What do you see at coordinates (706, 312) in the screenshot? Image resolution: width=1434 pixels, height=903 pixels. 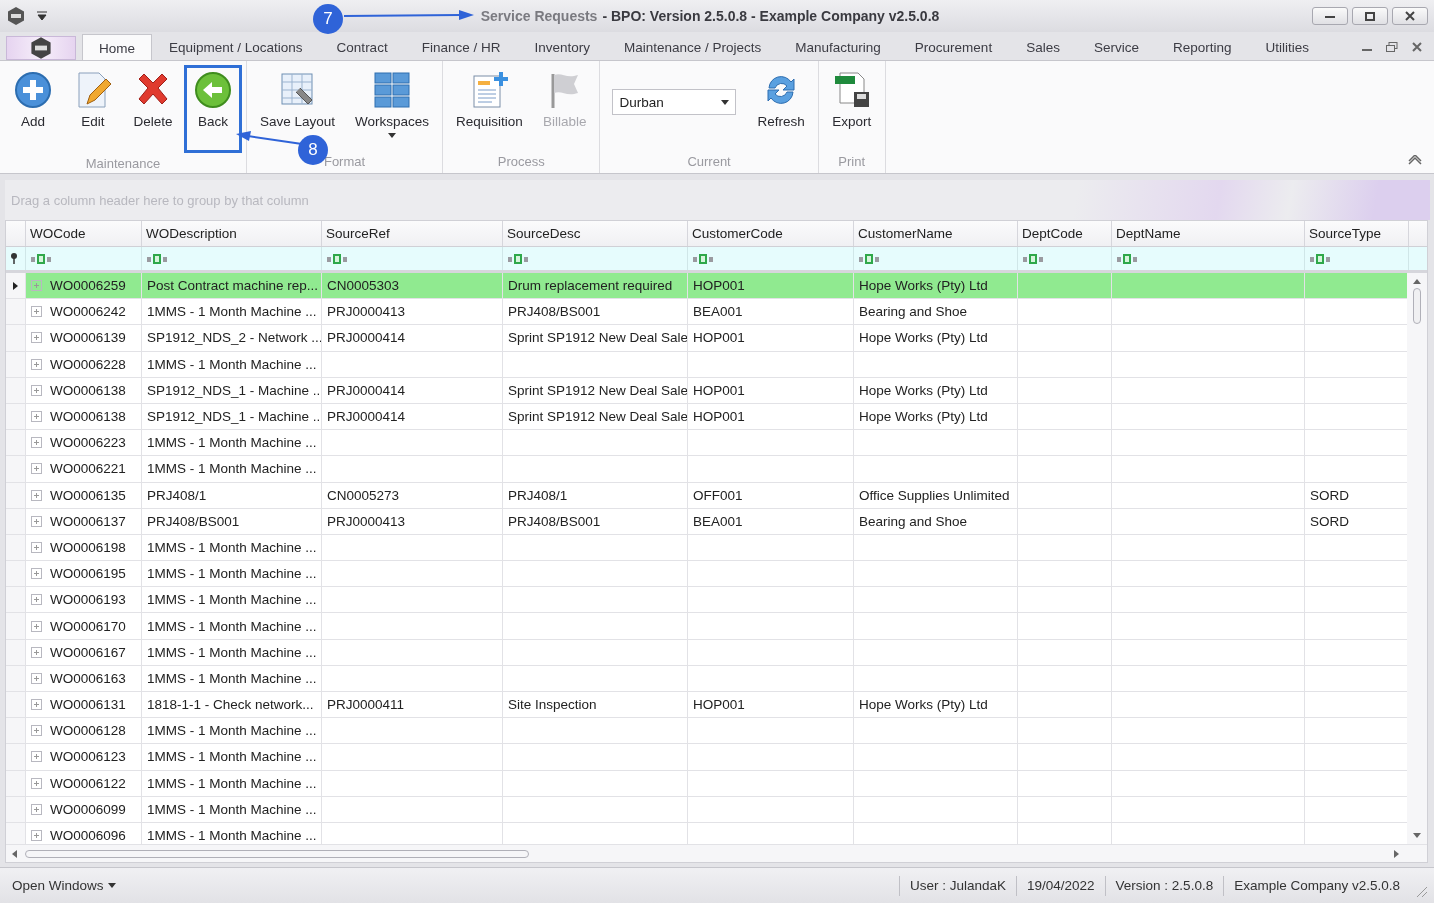 I see `table-row: WO0006242 1MMS - 1 Month Machine ... PRJ0000413 PRJ408/BS001 BEA001 Bearing and Shoe` at bounding box center [706, 312].